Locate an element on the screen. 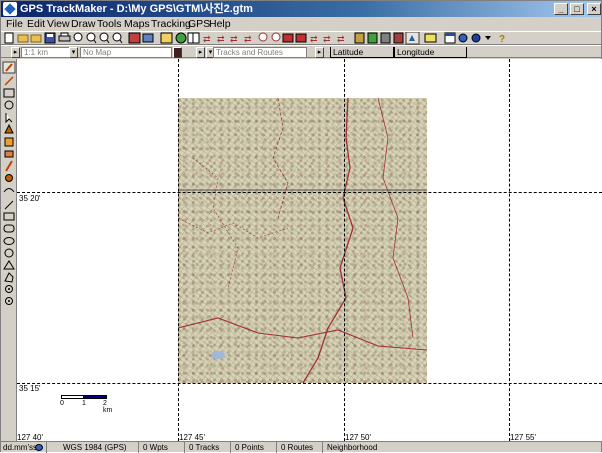 Image resolution: width=602 pixels, height=453 pixels. gps-upload-icon is located at coordinates (372, 38).